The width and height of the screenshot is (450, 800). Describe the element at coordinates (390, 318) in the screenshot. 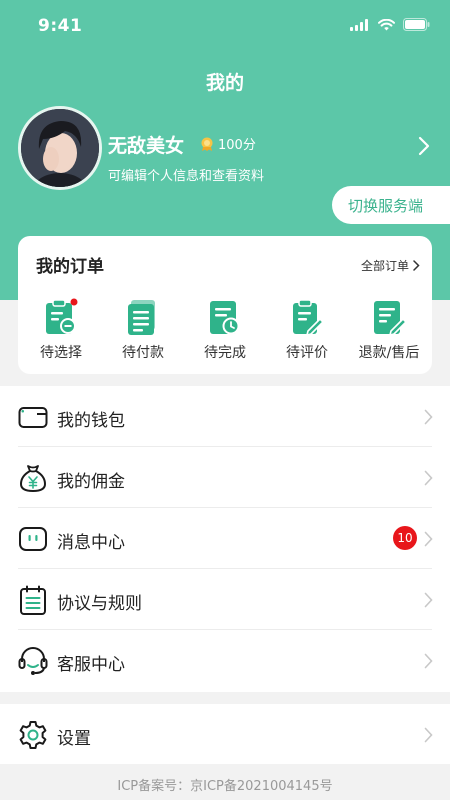

I see `refund-icon` at that location.